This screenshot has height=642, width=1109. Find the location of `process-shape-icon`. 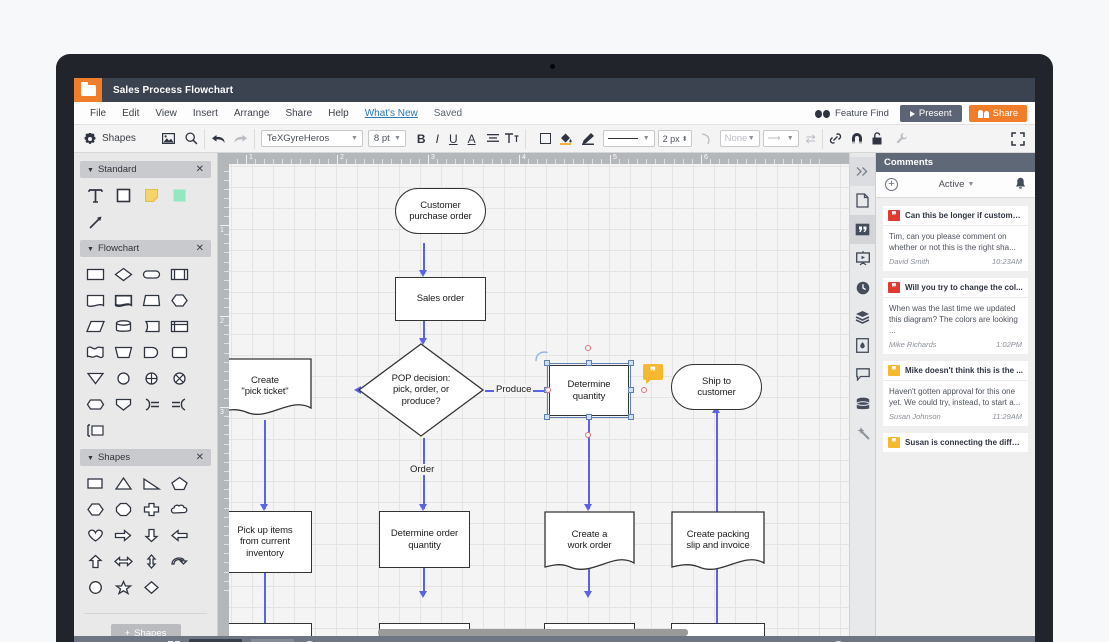

process-shape-icon is located at coordinates (95, 274).